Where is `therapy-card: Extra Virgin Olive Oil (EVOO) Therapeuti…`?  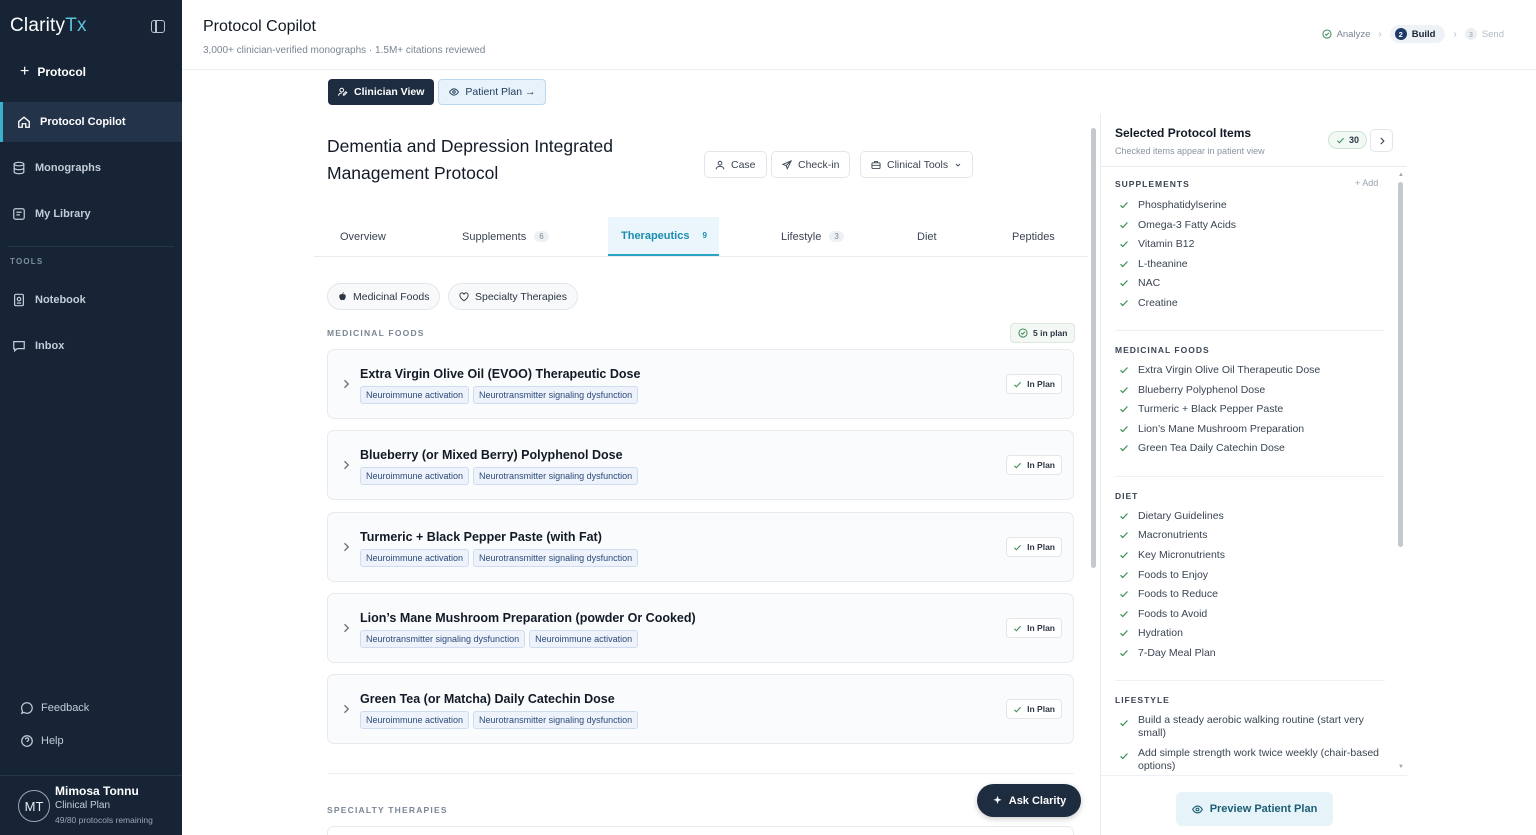 therapy-card: Extra Virgin Olive Oil (EVOO) Therapeuti… is located at coordinates (700, 384).